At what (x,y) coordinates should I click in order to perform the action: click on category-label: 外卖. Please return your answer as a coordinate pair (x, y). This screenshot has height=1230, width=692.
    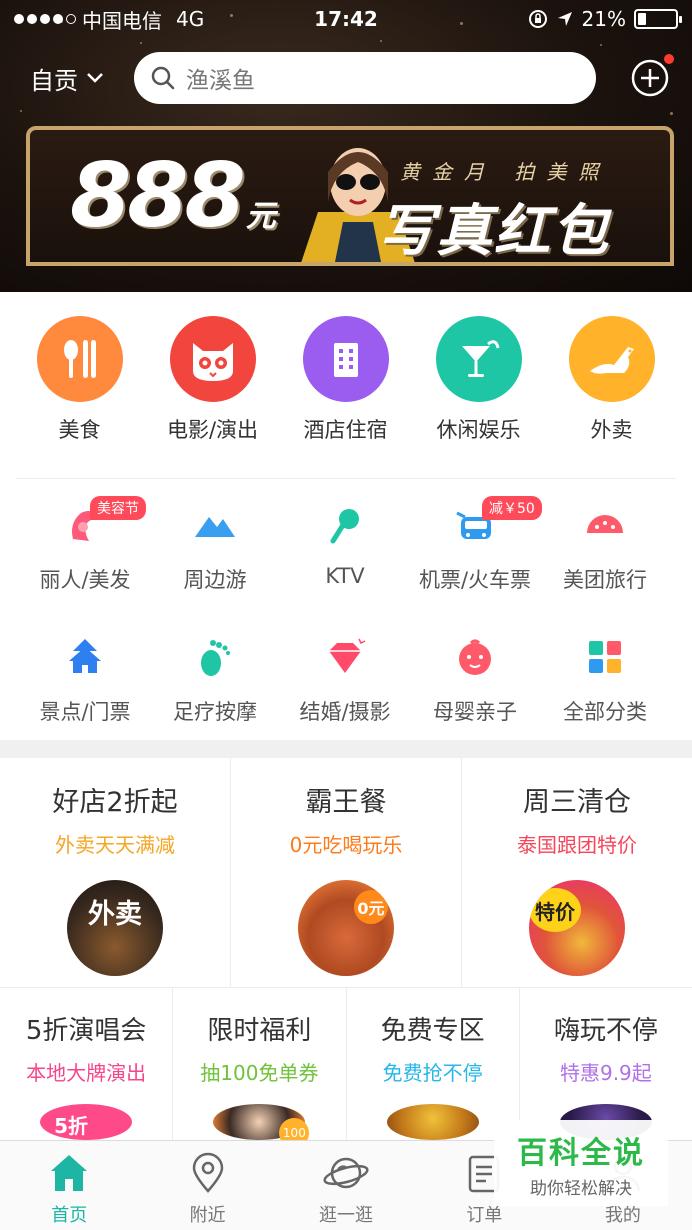
    Looking at the image, I should click on (611, 430).